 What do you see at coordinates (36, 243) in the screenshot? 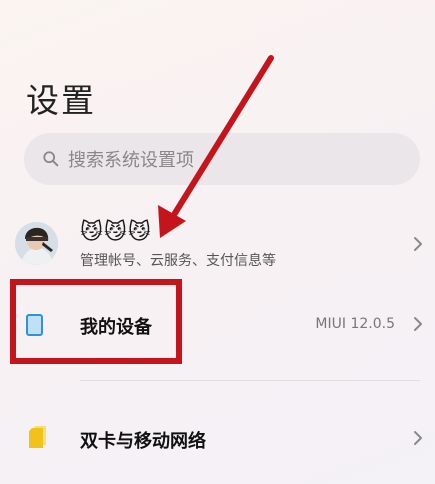
I see `avatar` at bounding box center [36, 243].